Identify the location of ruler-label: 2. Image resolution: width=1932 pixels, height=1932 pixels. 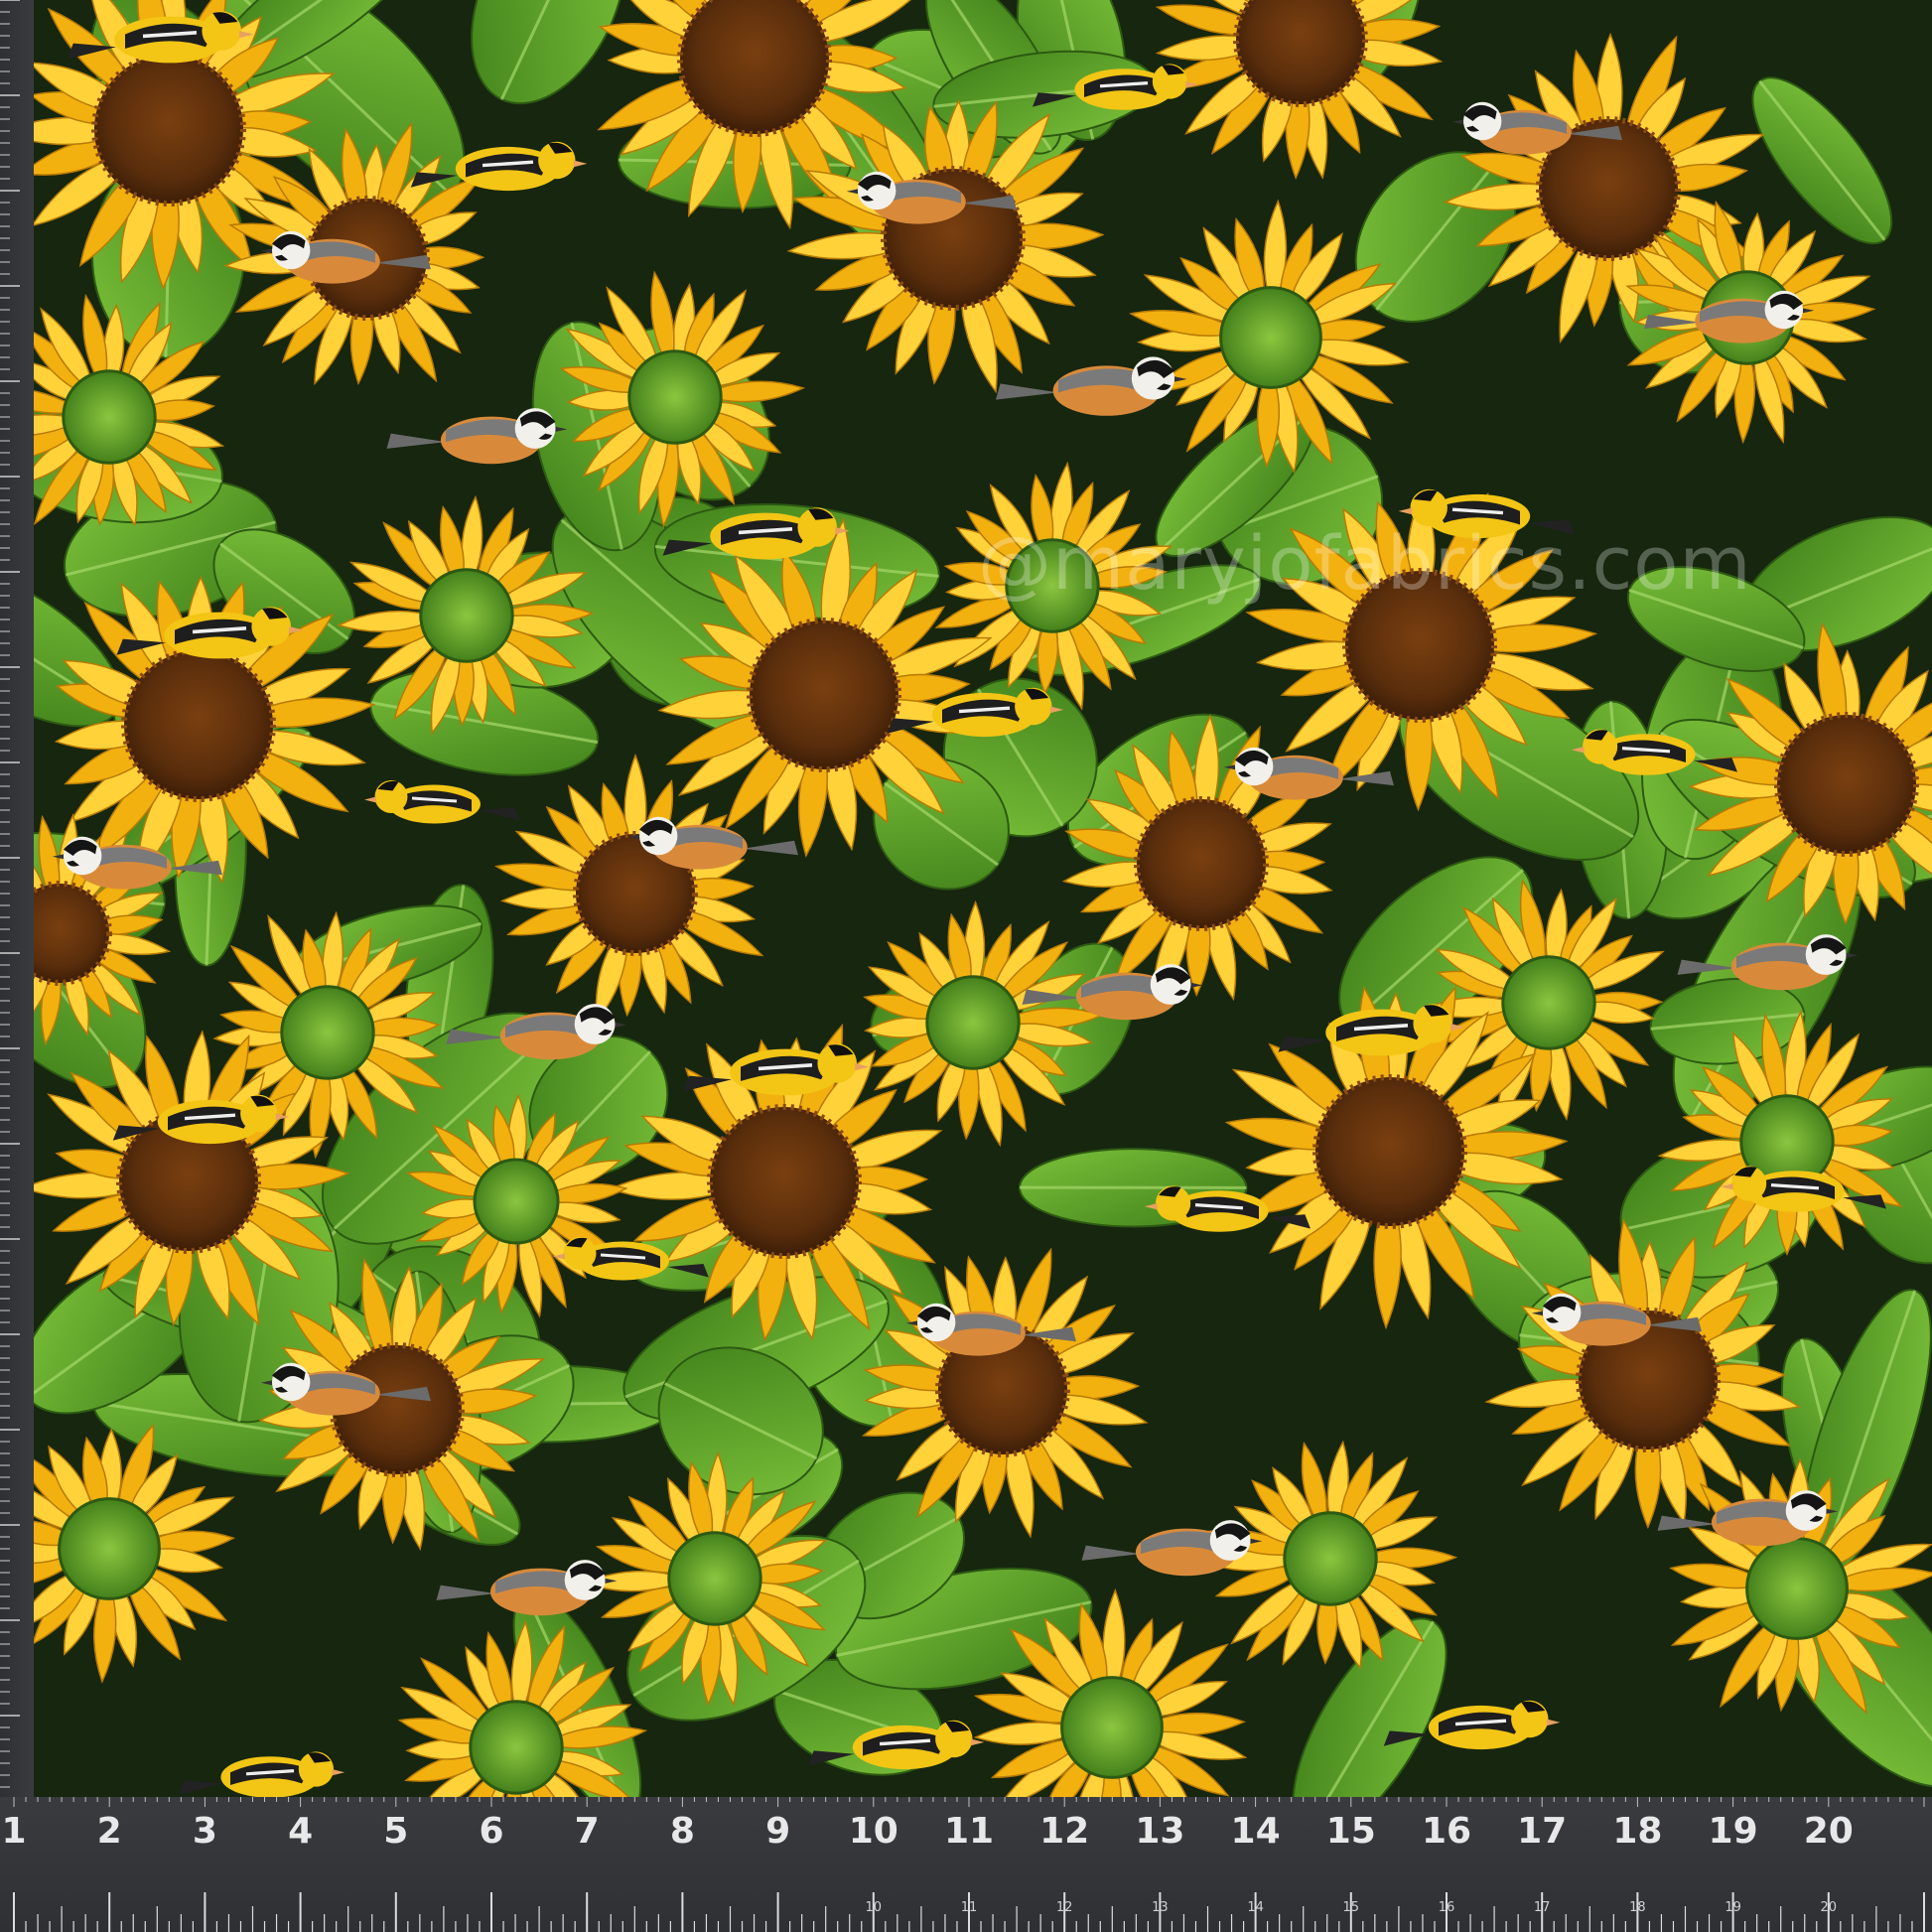
(109, 1831).